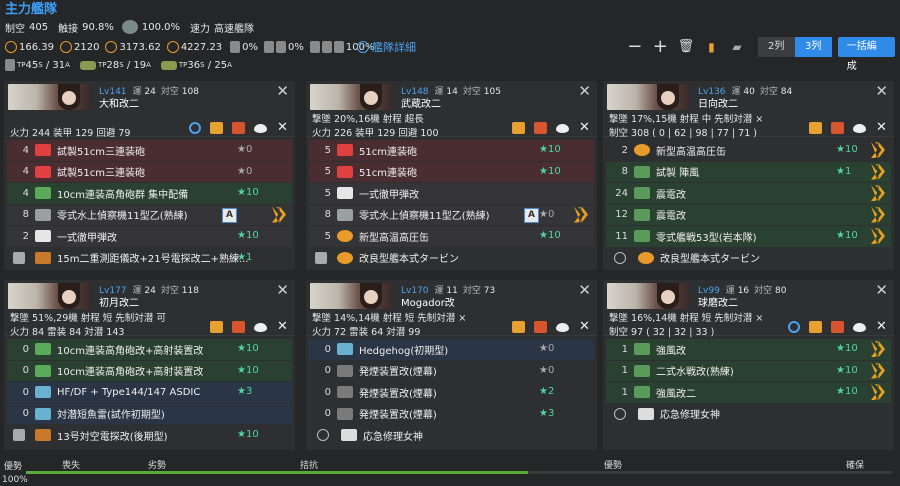  What do you see at coordinates (748, 150) in the screenshot?
I see `equipment-slot: 2 新型高温高圧缶 ★10` at bounding box center [748, 150].